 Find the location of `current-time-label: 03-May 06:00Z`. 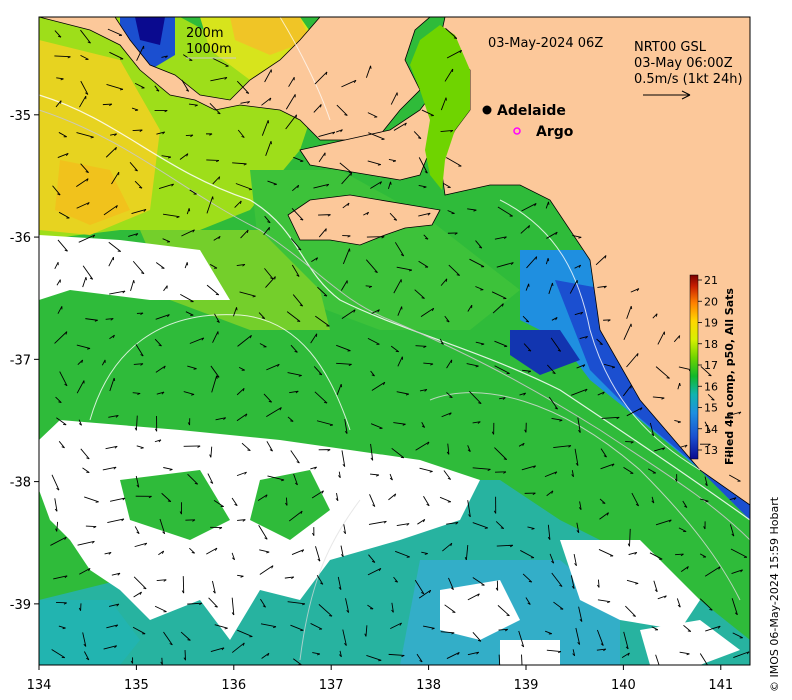

current-time-label: 03-May 06:00Z is located at coordinates (683, 63).